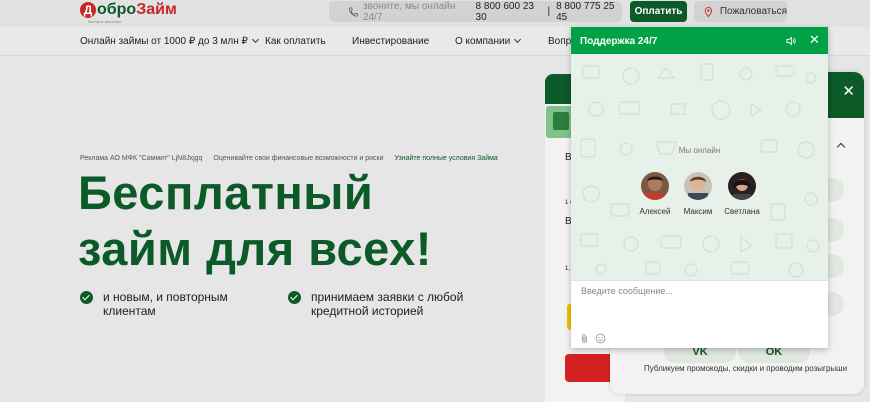  What do you see at coordinates (791, 41) in the screenshot?
I see `sound-icon` at bounding box center [791, 41].